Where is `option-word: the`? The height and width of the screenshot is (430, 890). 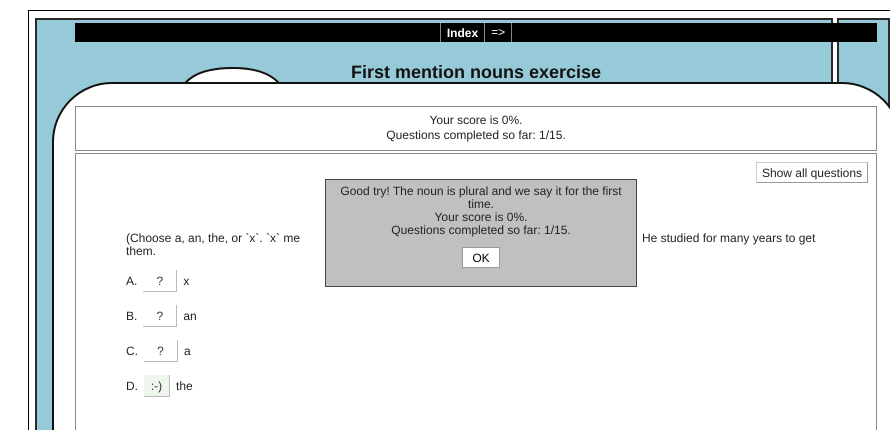 option-word: the is located at coordinates (184, 386).